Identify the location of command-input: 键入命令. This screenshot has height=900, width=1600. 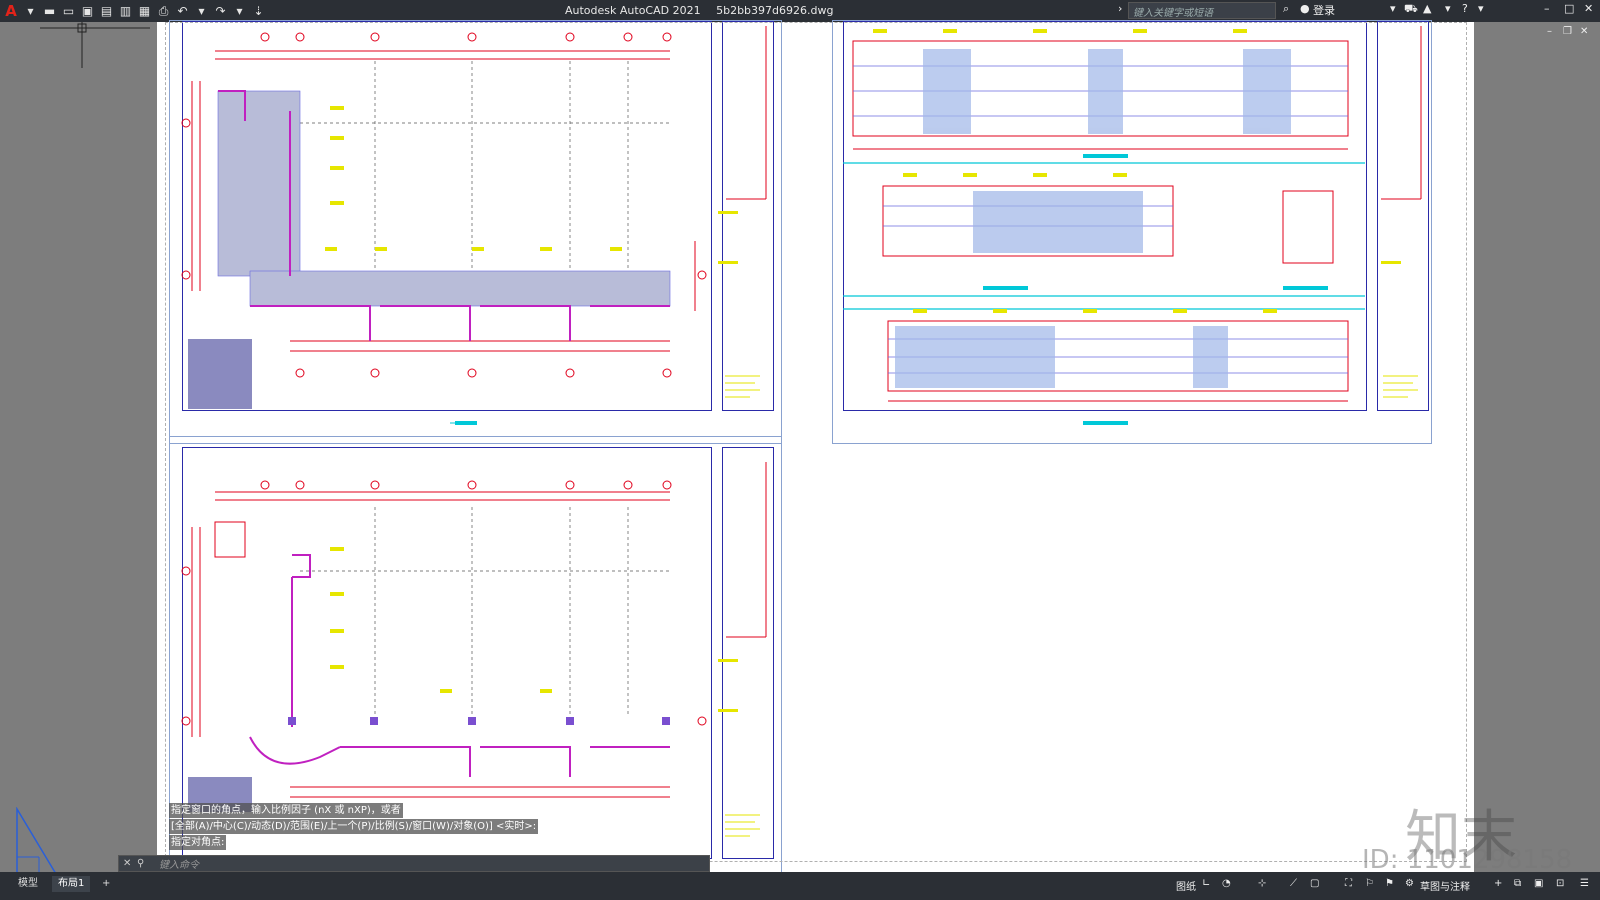
(179, 863).